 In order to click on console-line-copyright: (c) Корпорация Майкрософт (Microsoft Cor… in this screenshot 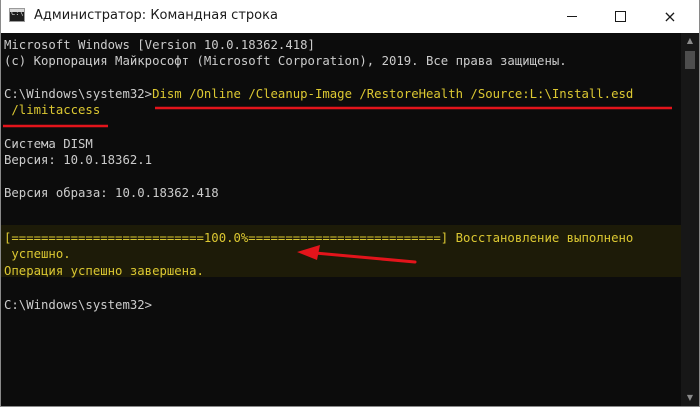, I will do `click(285, 61)`.